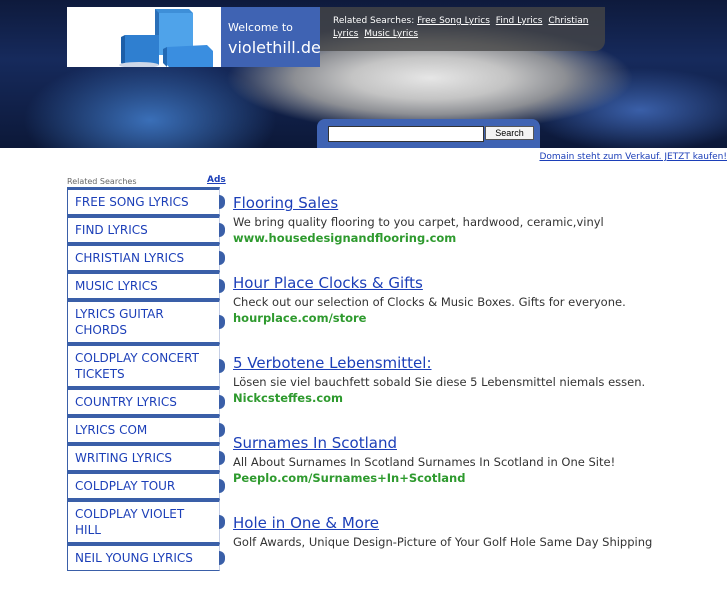  Describe the element at coordinates (260, 27) in the screenshot. I see `welcome-line: Welcome to` at that location.